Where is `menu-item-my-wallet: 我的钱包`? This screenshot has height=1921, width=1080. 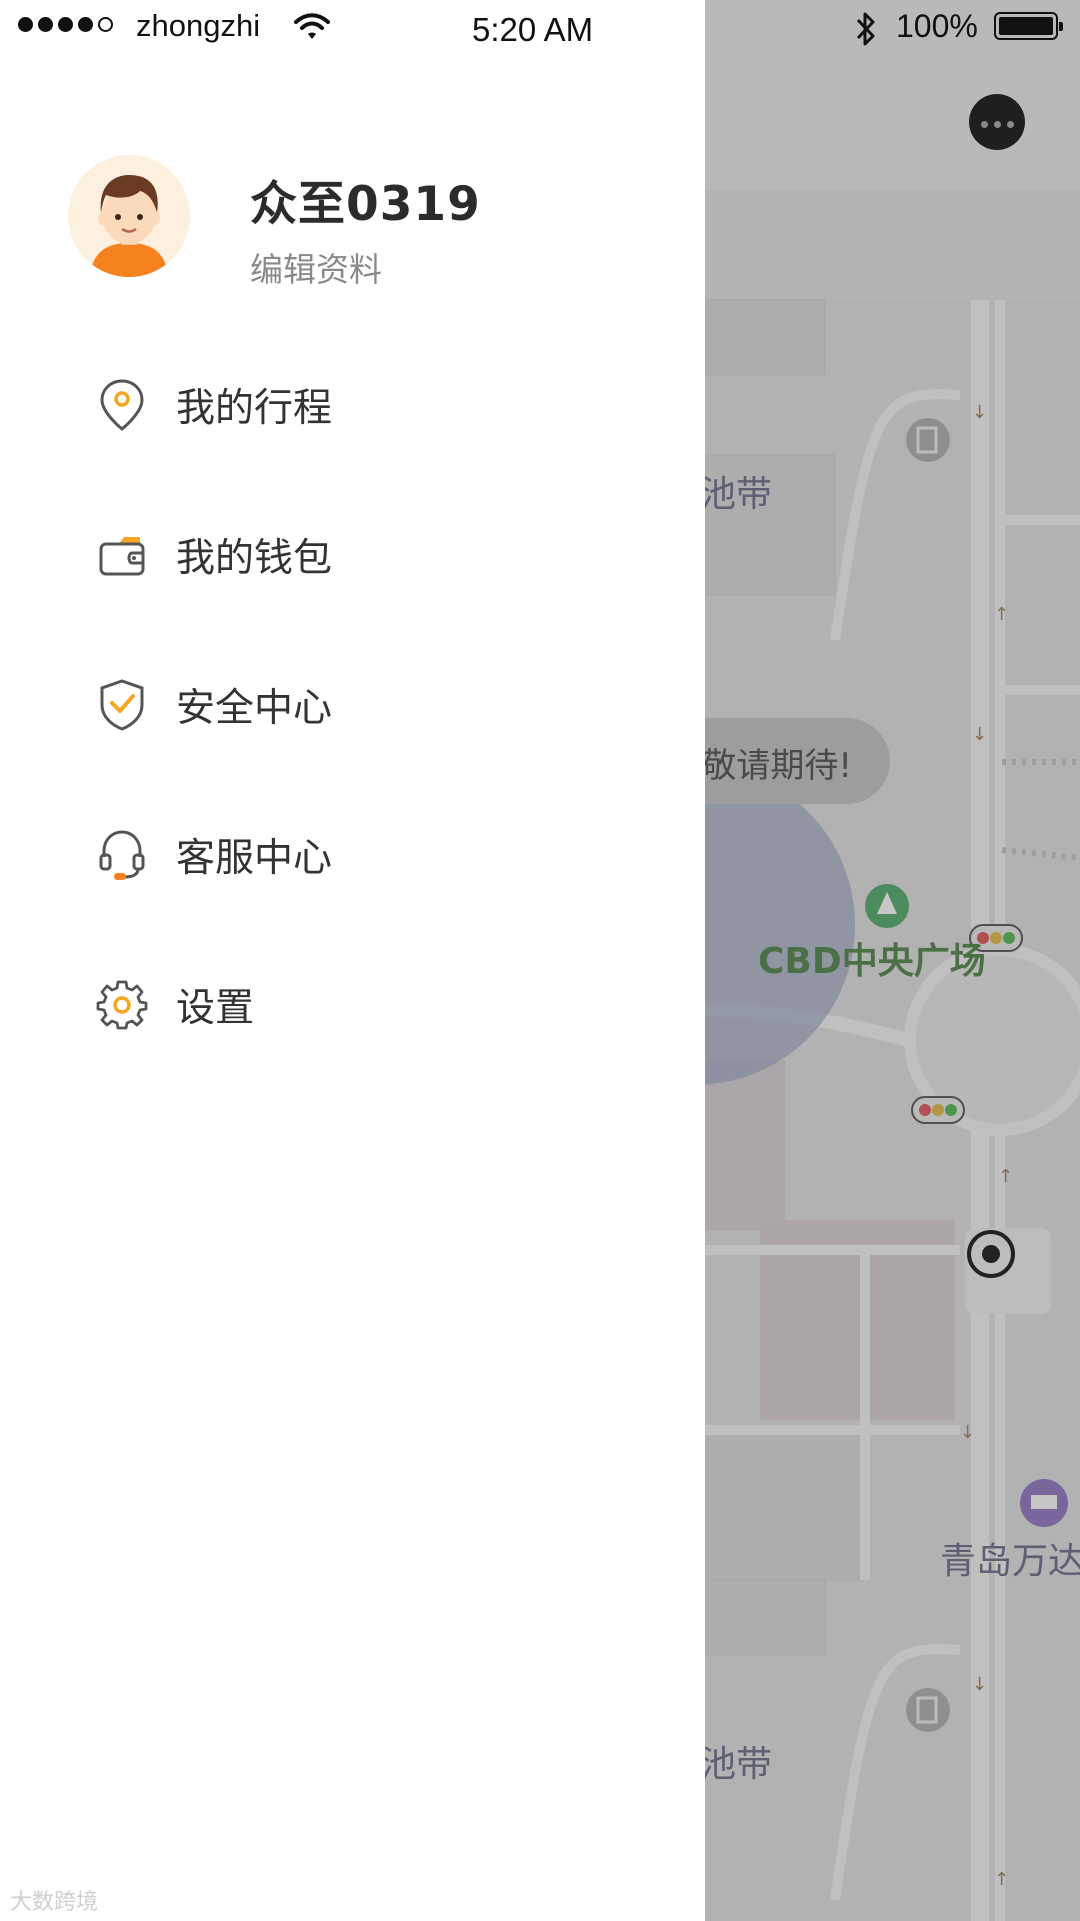
menu-item-my-wallet: 我的钱包 is located at coordinates (352, 555).